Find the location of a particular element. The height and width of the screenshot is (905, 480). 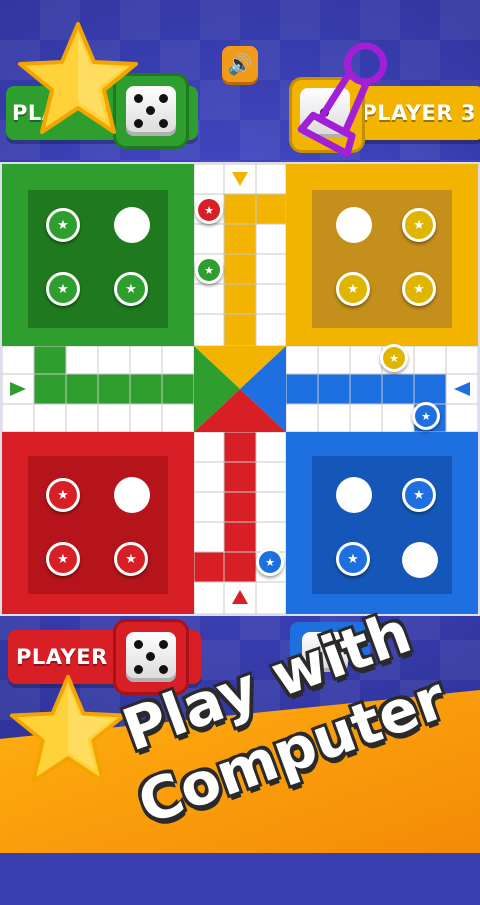

center-home is located at coordinates (240, 389).